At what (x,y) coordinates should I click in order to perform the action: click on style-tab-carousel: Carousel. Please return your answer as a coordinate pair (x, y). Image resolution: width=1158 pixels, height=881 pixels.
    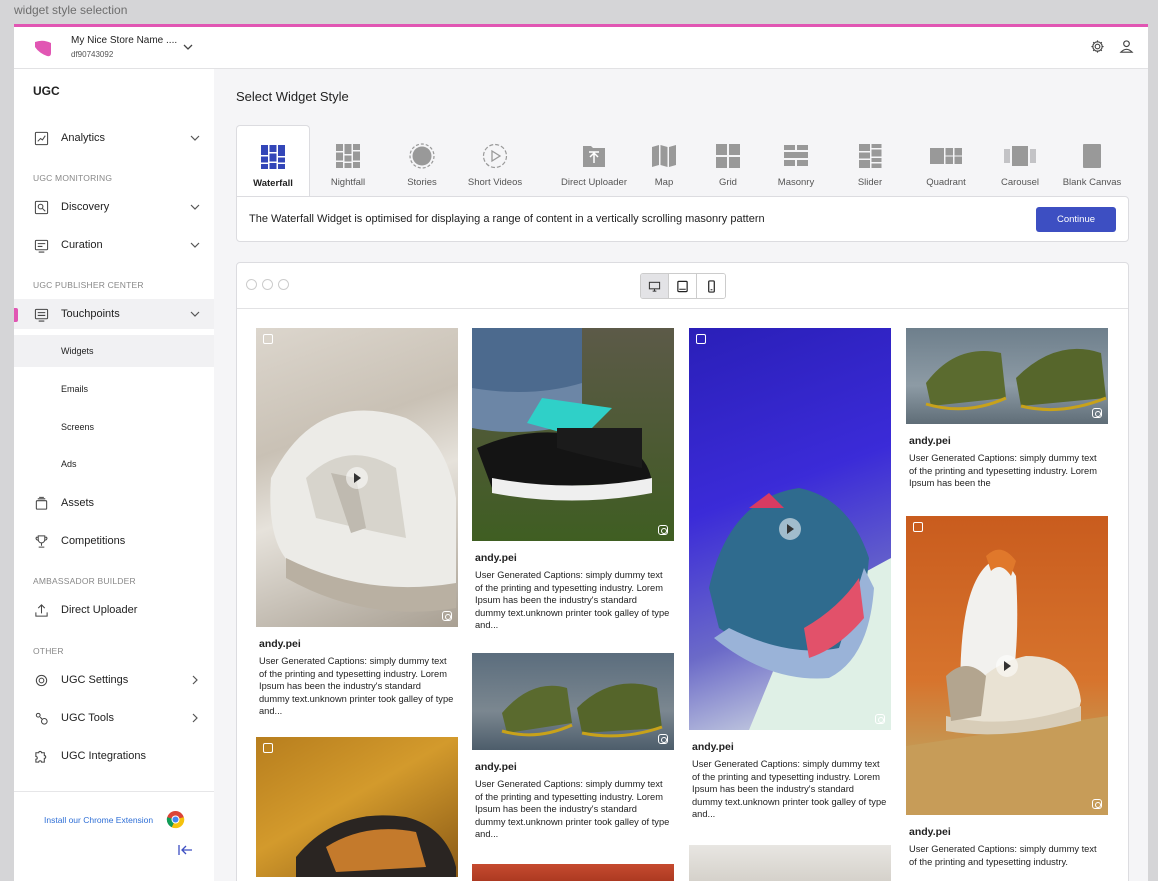
    Looking at the image, I should click on (1020, 161).